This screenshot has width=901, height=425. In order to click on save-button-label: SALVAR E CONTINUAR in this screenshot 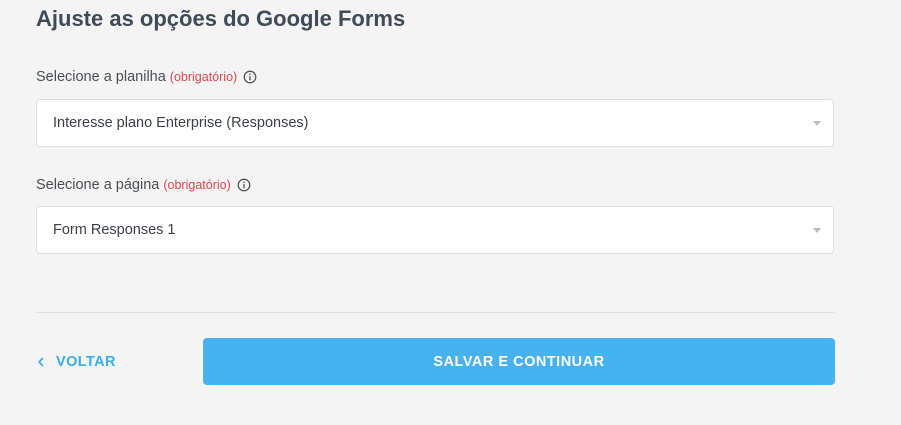, I will do `click(519, 361)`.